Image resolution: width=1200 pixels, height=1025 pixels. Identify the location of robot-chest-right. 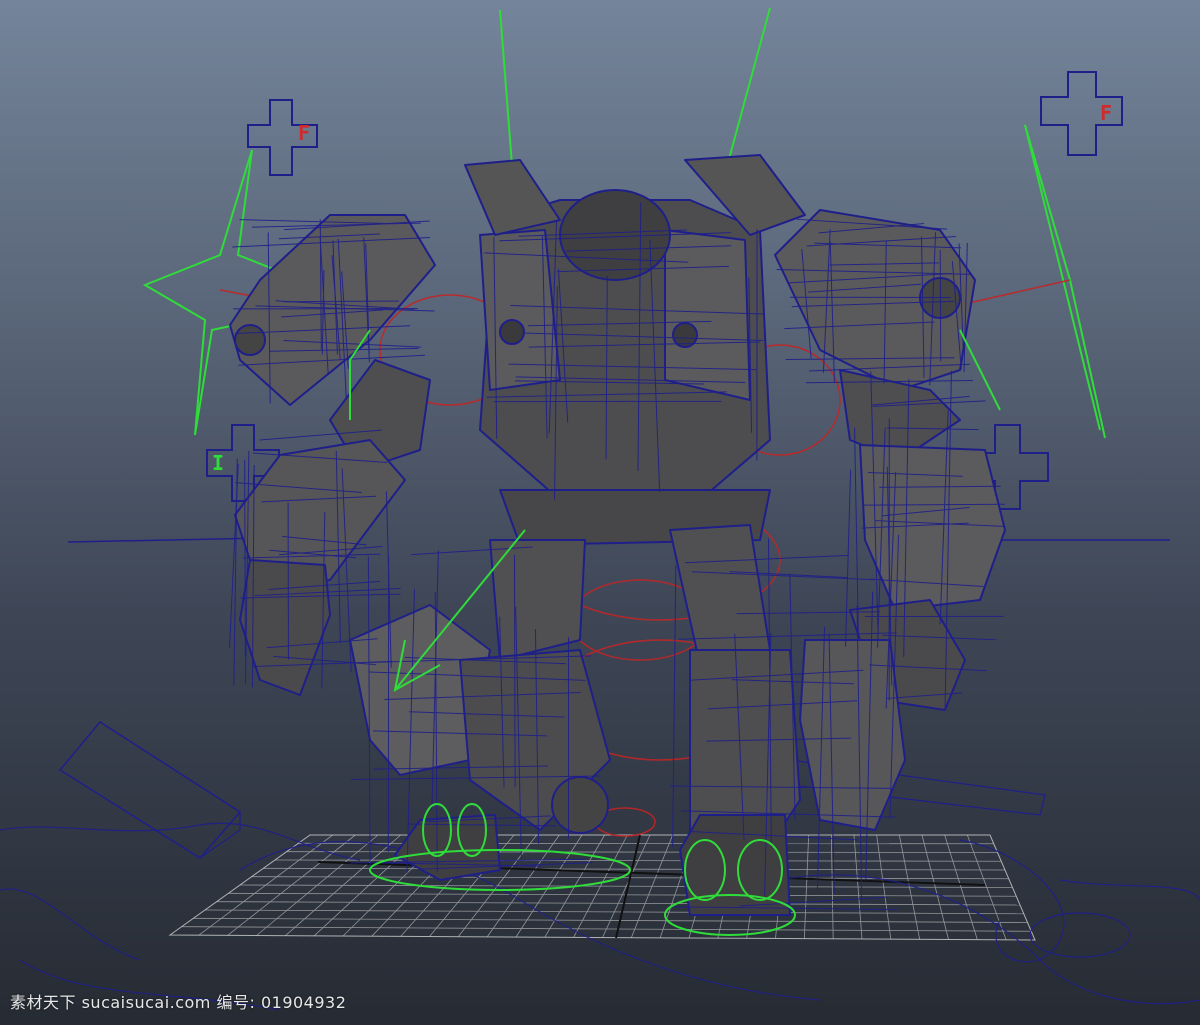
(707, 315).